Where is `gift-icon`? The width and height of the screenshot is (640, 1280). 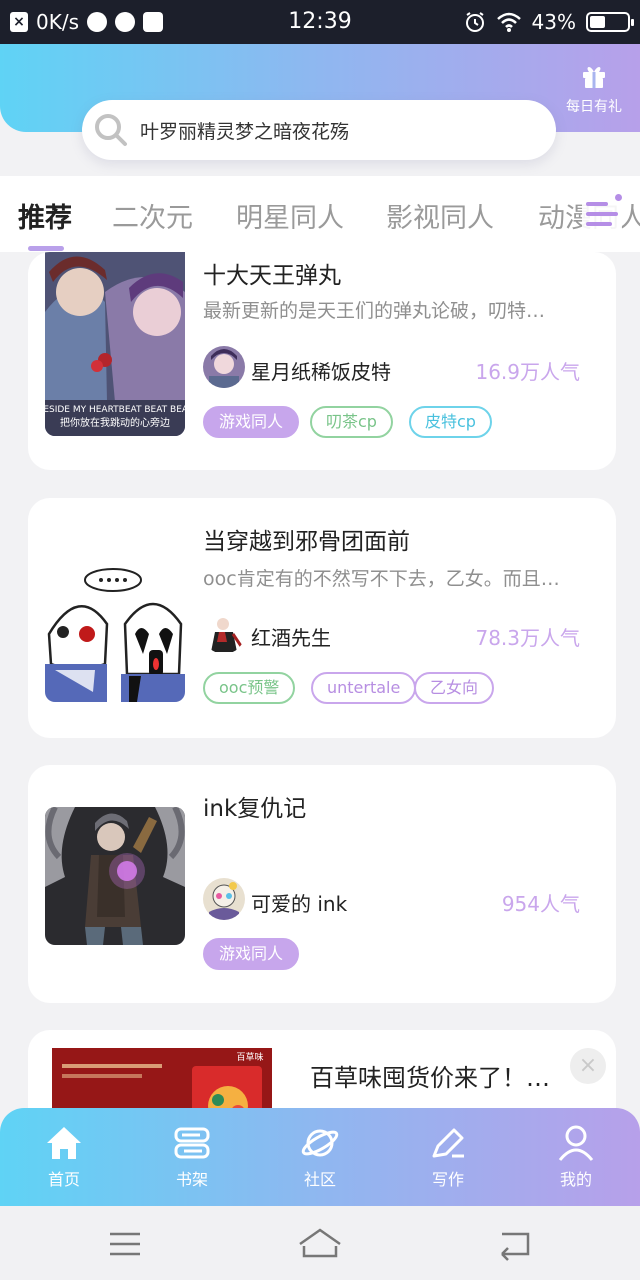
gift-icon is located at coordinates (594, 77).